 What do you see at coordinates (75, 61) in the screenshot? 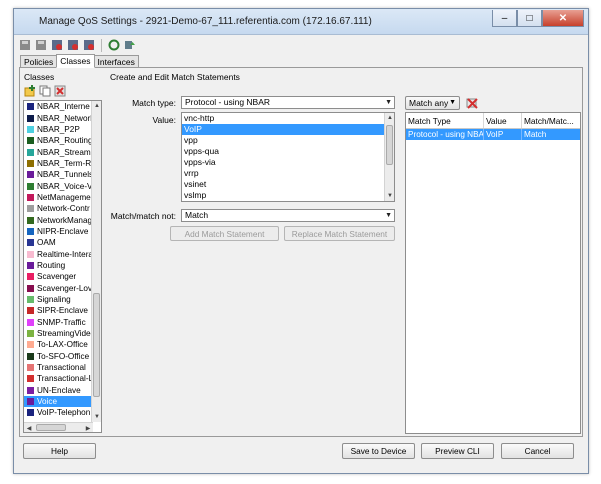
I see `tab-classes: Classes` at bounding box center [75, 61].